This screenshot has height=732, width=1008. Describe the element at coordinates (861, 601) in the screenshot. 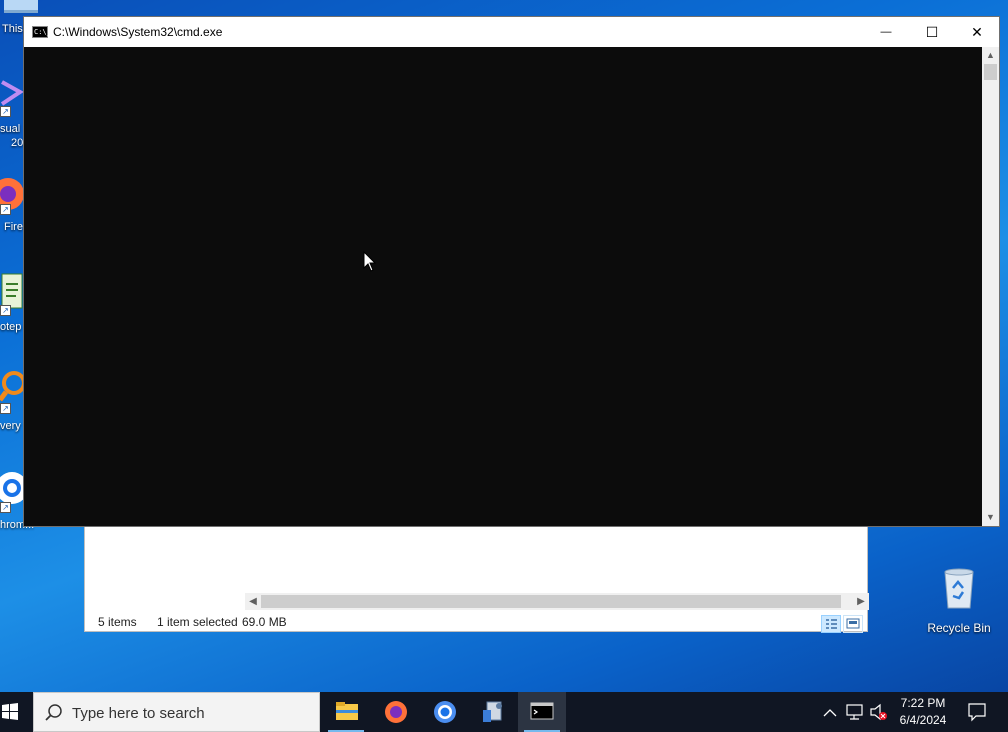

I see `scroll-right-icon: ▶` at that location.